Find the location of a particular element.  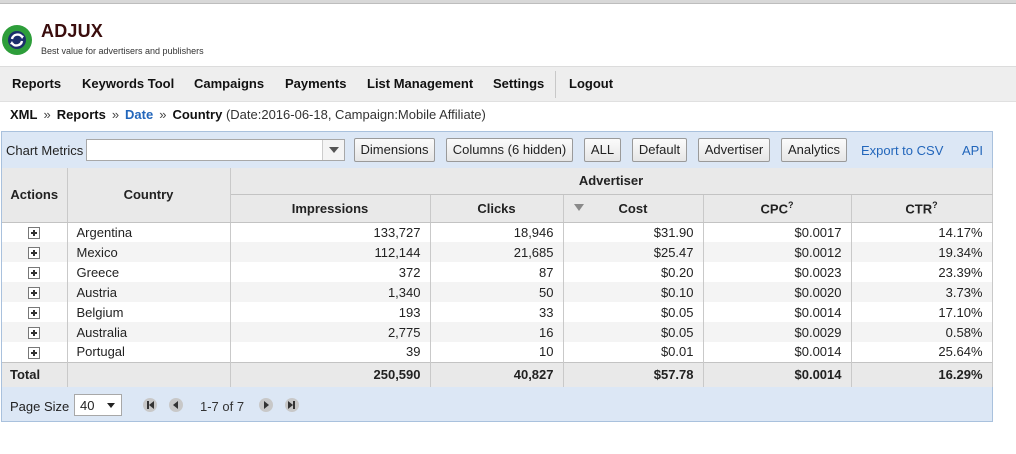

cpc-help-icon: ? is located at coordinates (791, 205).